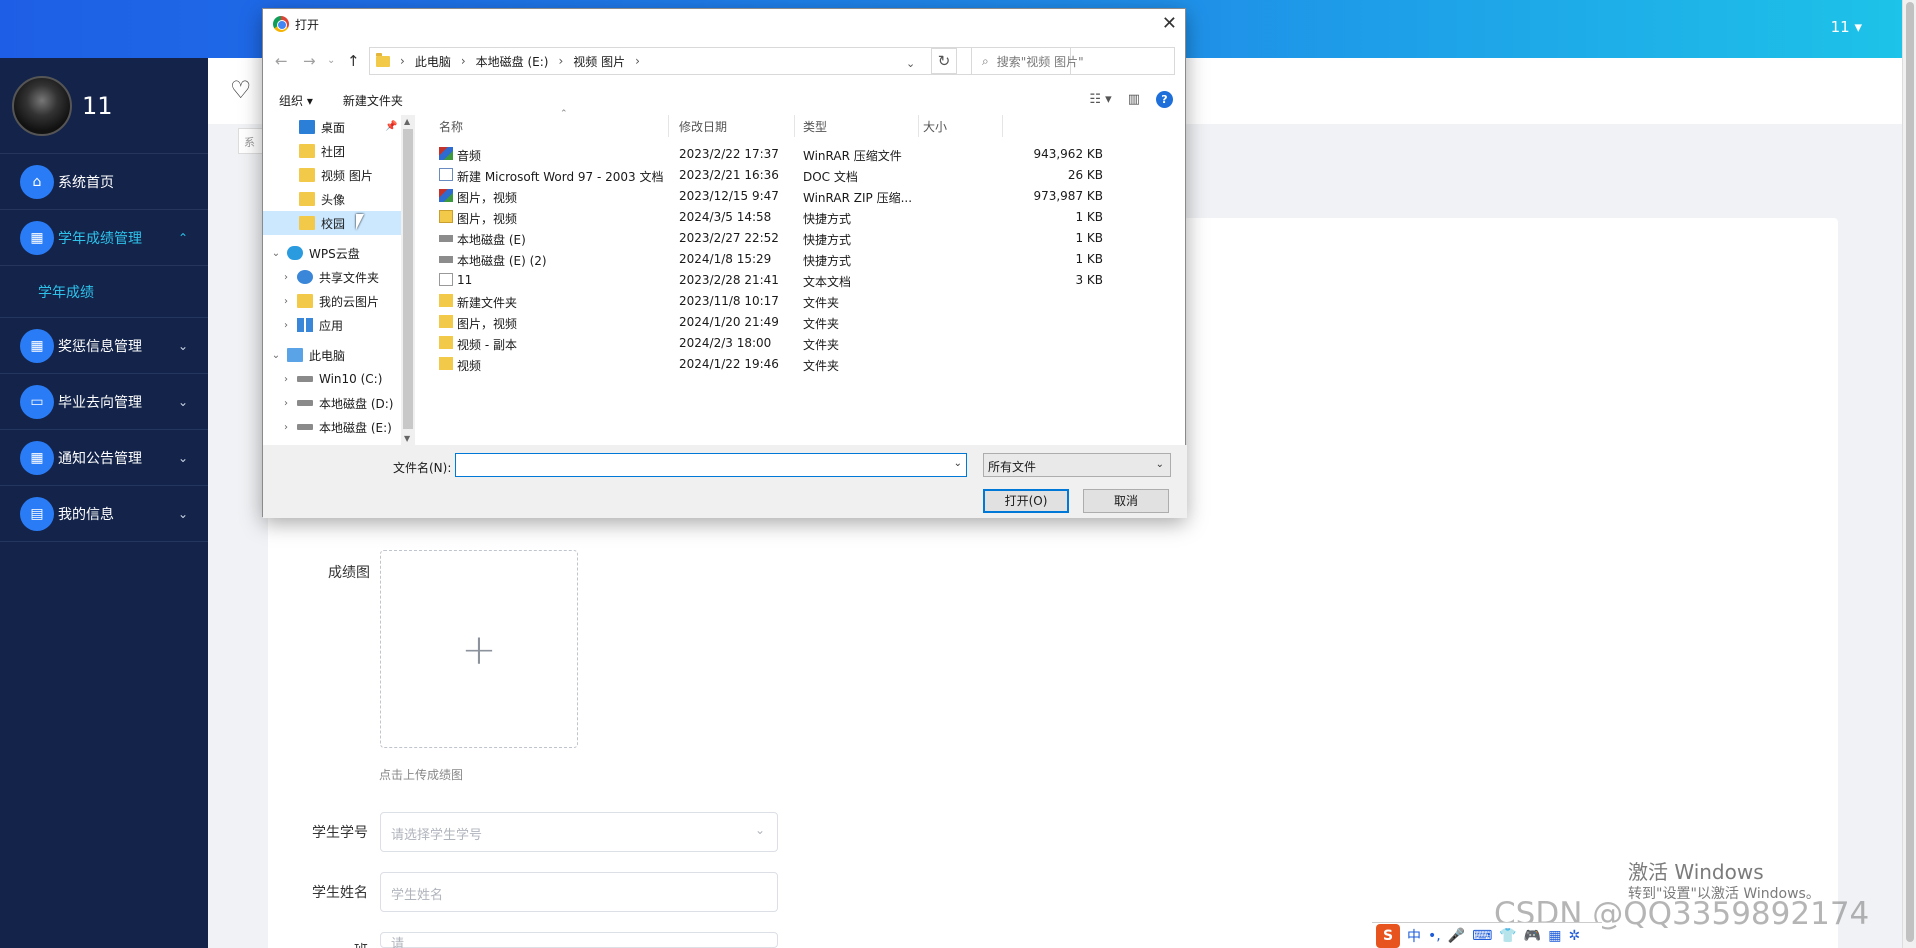 Image resolution: width=1916 pixels, height=948 pixels. Describe the element at coordinates (1482, 936) in the screenshot. I see `keyboard-icon: ⌨` at that location.